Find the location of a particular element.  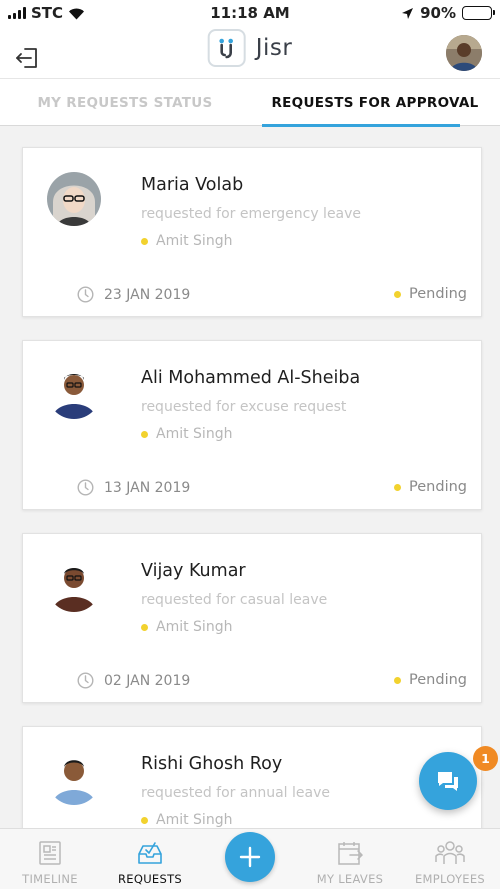

nav-label: TIMELINE is located at coordinates (50, 879).